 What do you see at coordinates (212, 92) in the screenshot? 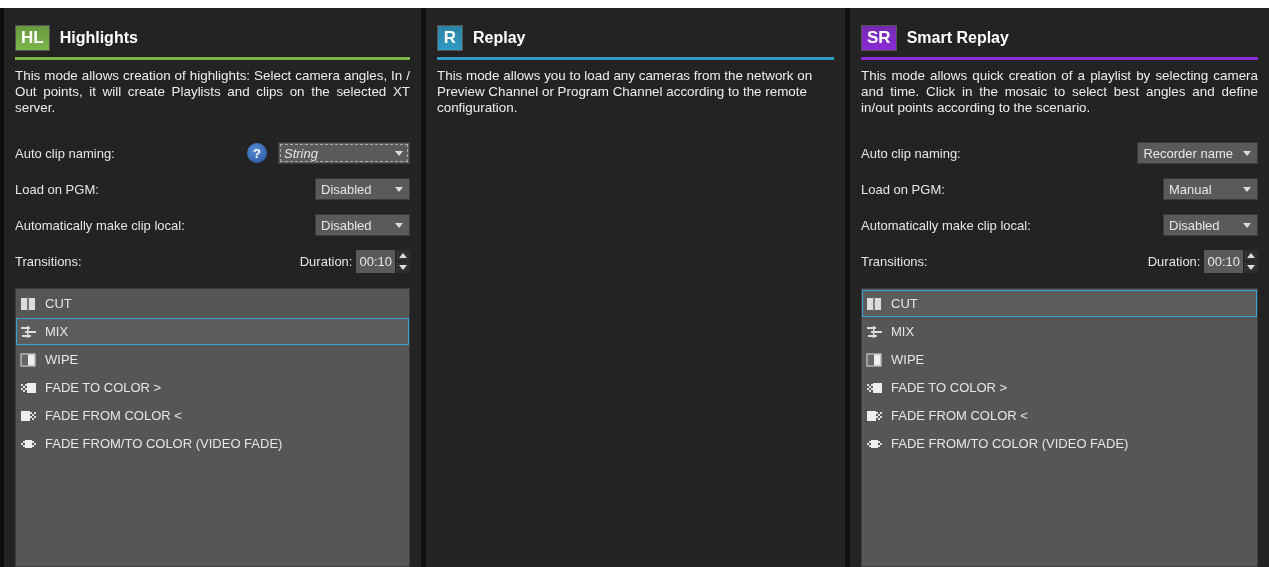
I see `mode-description: This mode allows creation of highlights: Select camera angles, In / Out points, it will create Playlists and clips on the selected XT server.` at bounding box center [212, 92].